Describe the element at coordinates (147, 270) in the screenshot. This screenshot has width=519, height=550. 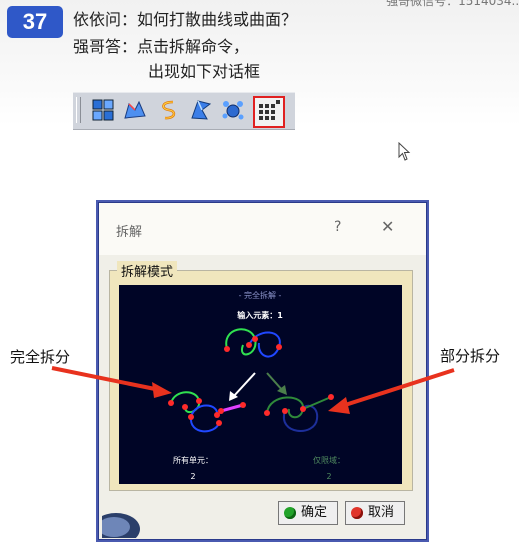
I see `mode-group-label: 拆解模式` at that location.